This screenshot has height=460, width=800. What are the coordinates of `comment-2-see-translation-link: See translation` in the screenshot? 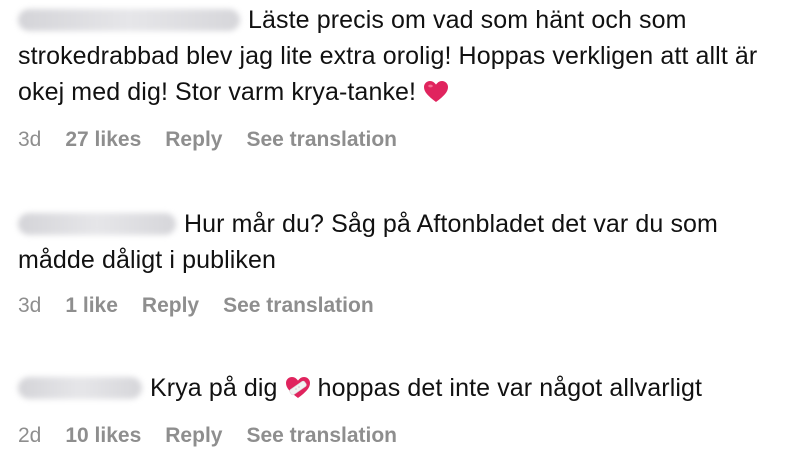 It's located at (298, 306).